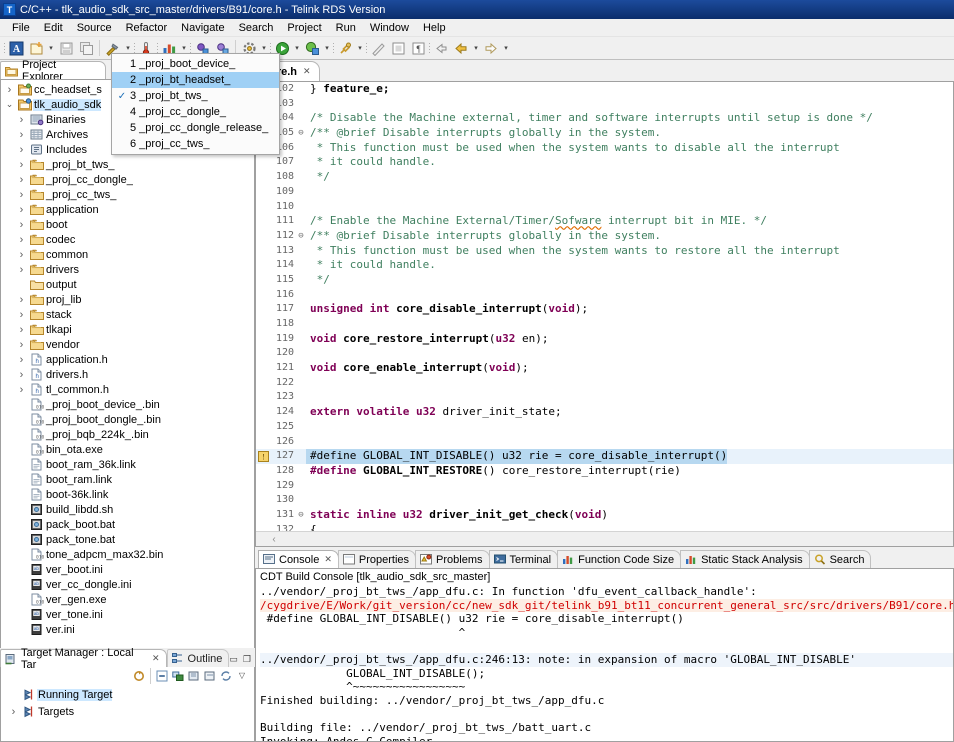  I want to click on console-tab-terminal: Terminal, so click(523, 559).